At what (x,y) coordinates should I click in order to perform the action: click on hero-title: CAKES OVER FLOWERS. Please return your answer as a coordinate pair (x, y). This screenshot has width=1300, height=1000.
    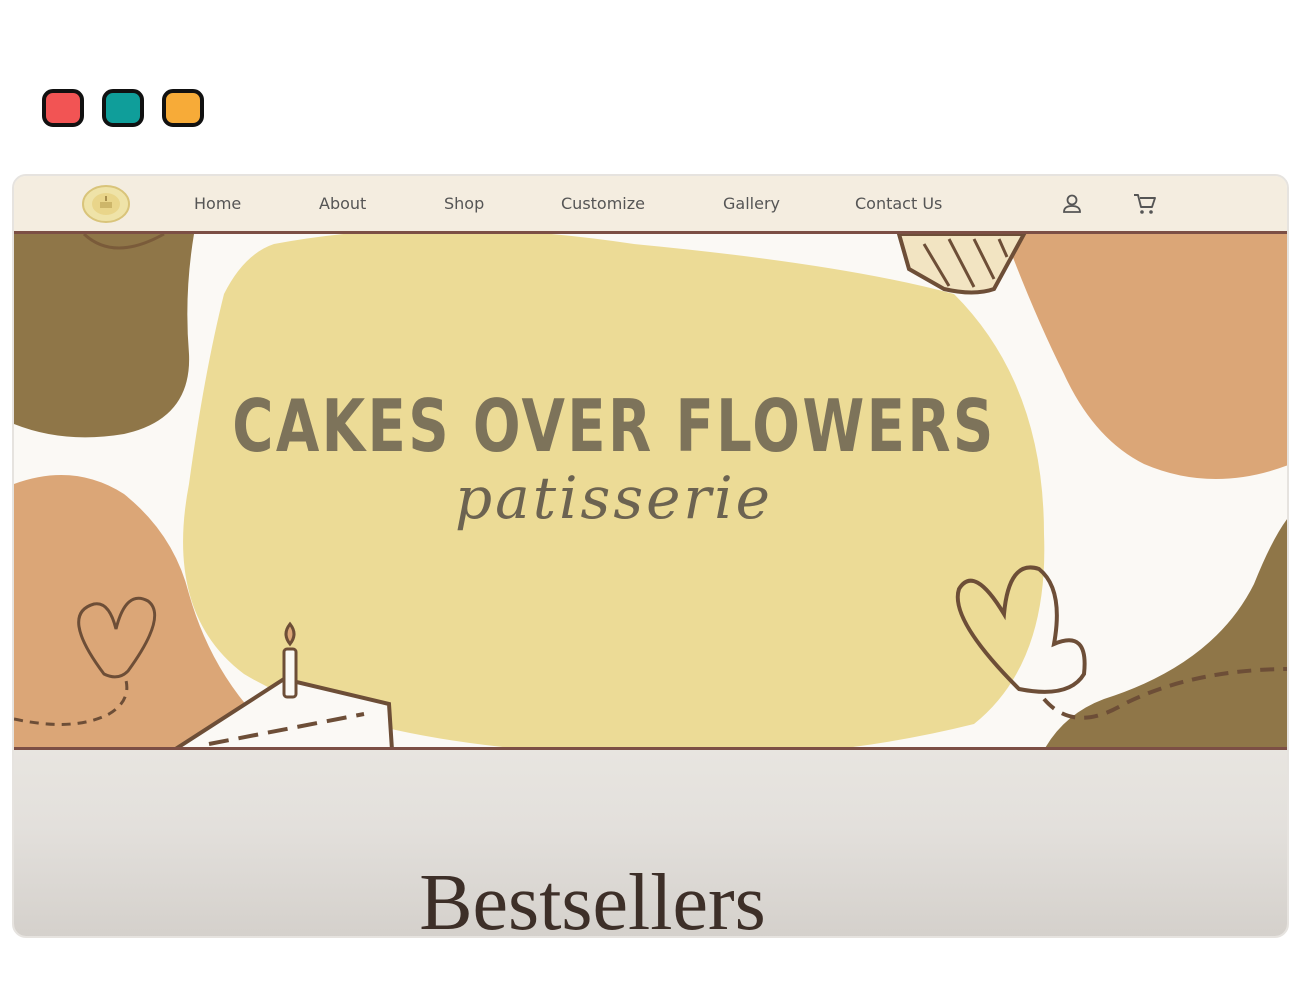
    Looking at the image, I should click on (614, 426).